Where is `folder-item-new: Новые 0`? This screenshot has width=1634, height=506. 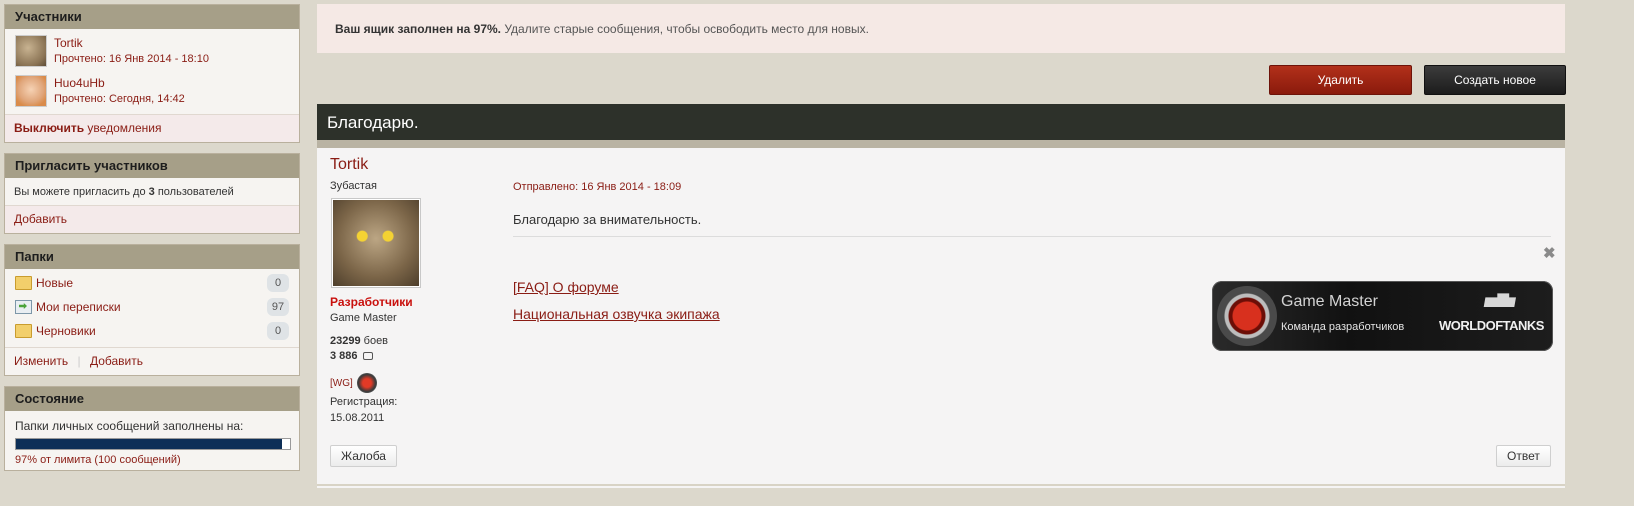
folder-item-new: Новые 0 is located at coordinates (152, 283).